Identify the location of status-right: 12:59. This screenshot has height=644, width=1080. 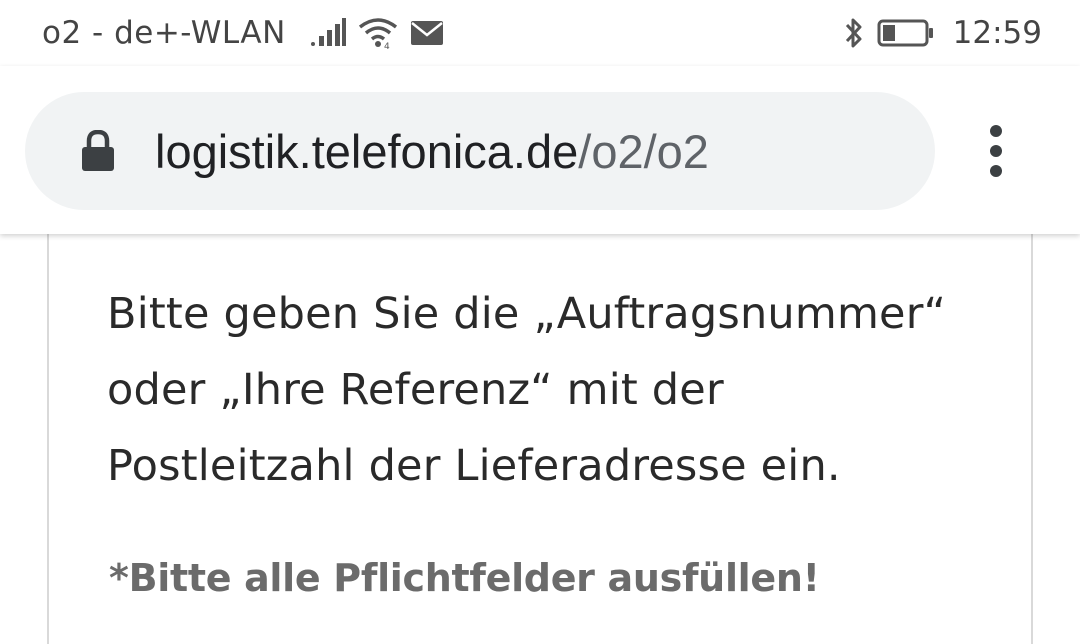
(942, 33).